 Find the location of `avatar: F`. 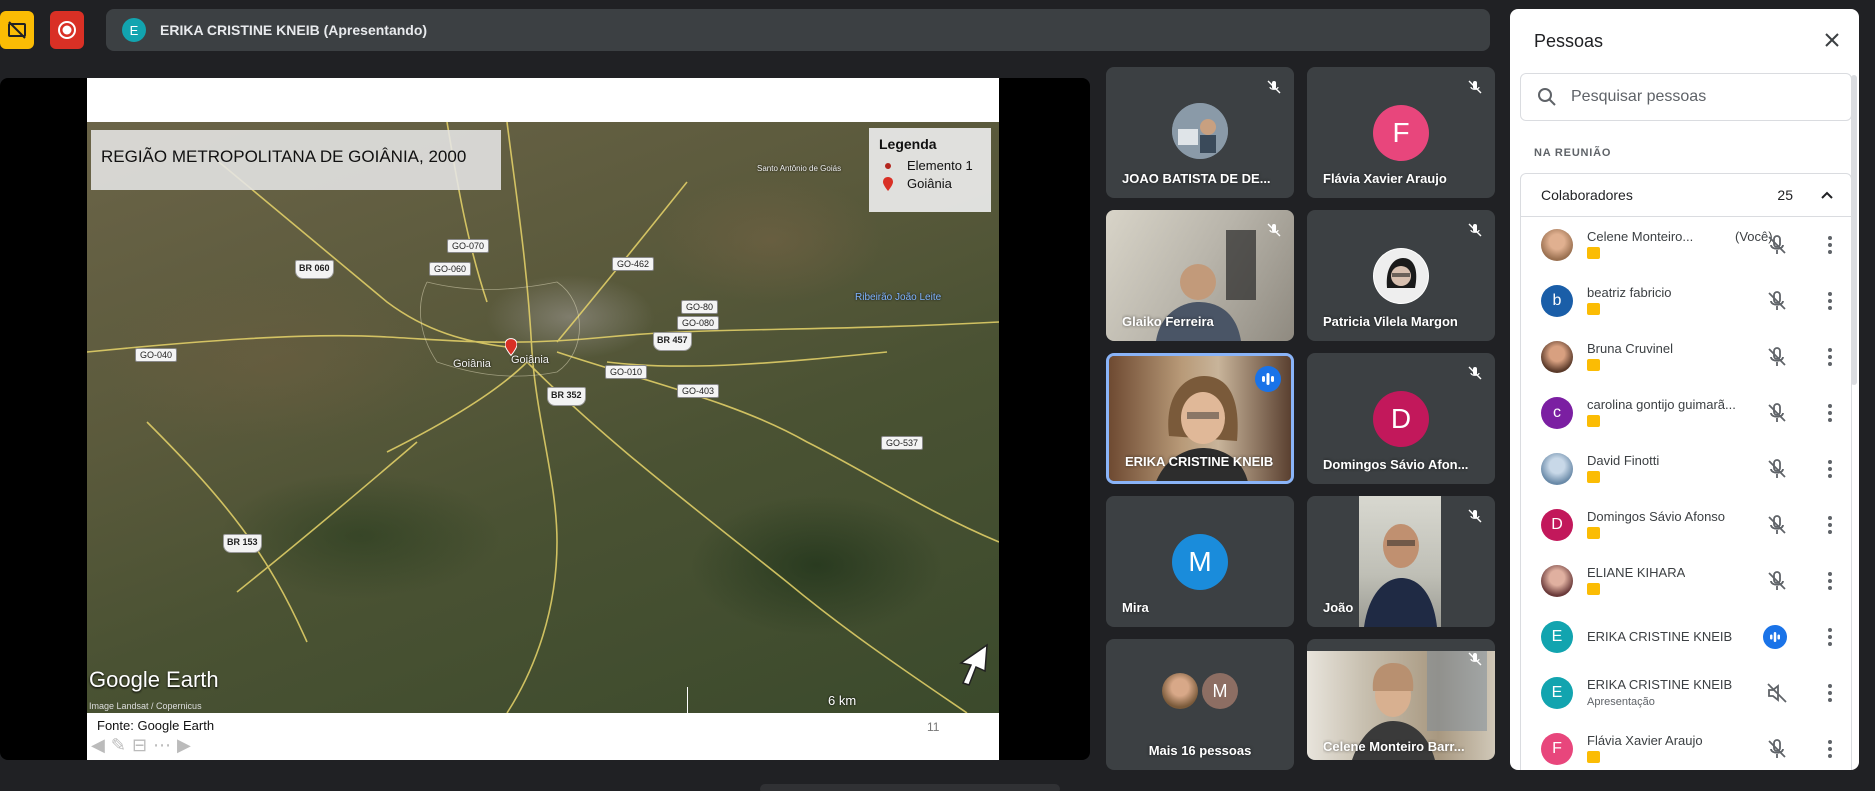

avatar: F is located at coordinates (1557, 749).